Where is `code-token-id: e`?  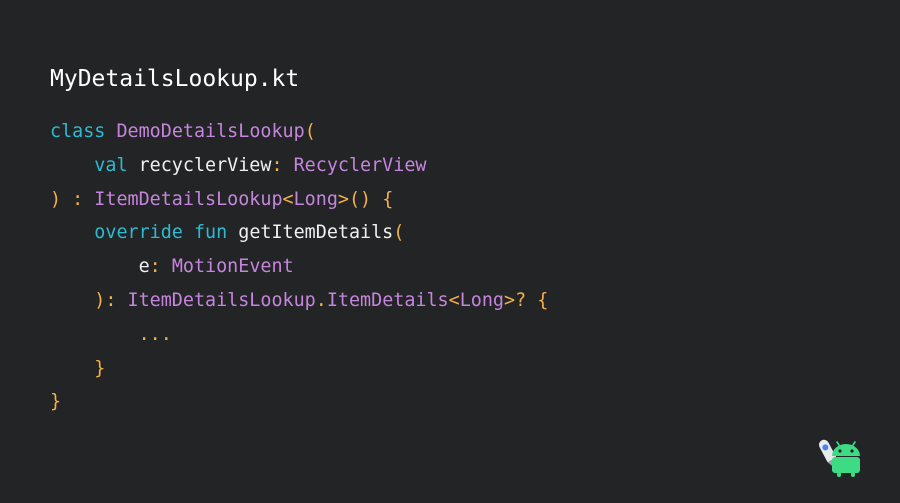 code-token-id: e is located at coordinates (144, 267).